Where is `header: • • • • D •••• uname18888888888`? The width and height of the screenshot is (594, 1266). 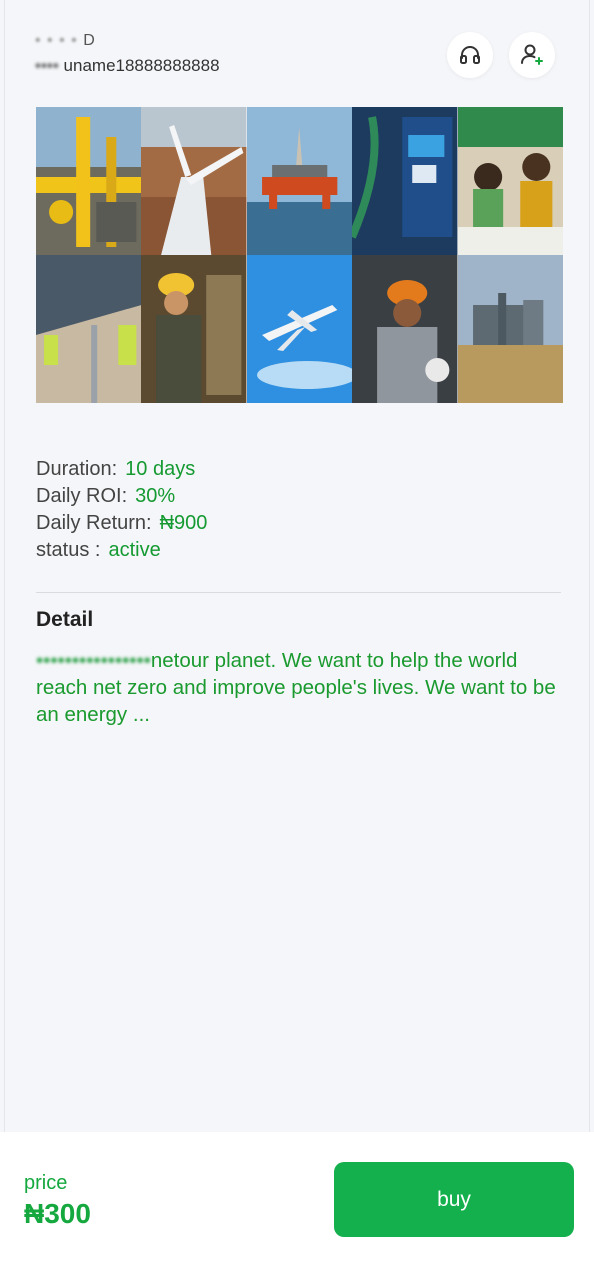 header: • • • • D •••• uname18888888888 is located at coordinates (297, 57).